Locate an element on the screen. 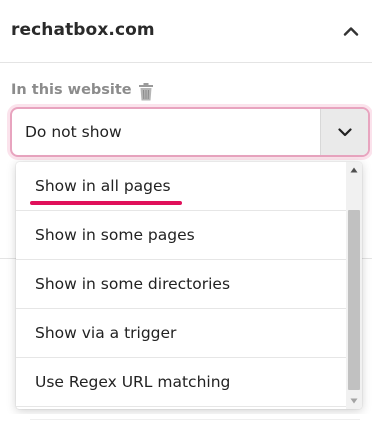  trash-icon is located at coordinates (146, 92).